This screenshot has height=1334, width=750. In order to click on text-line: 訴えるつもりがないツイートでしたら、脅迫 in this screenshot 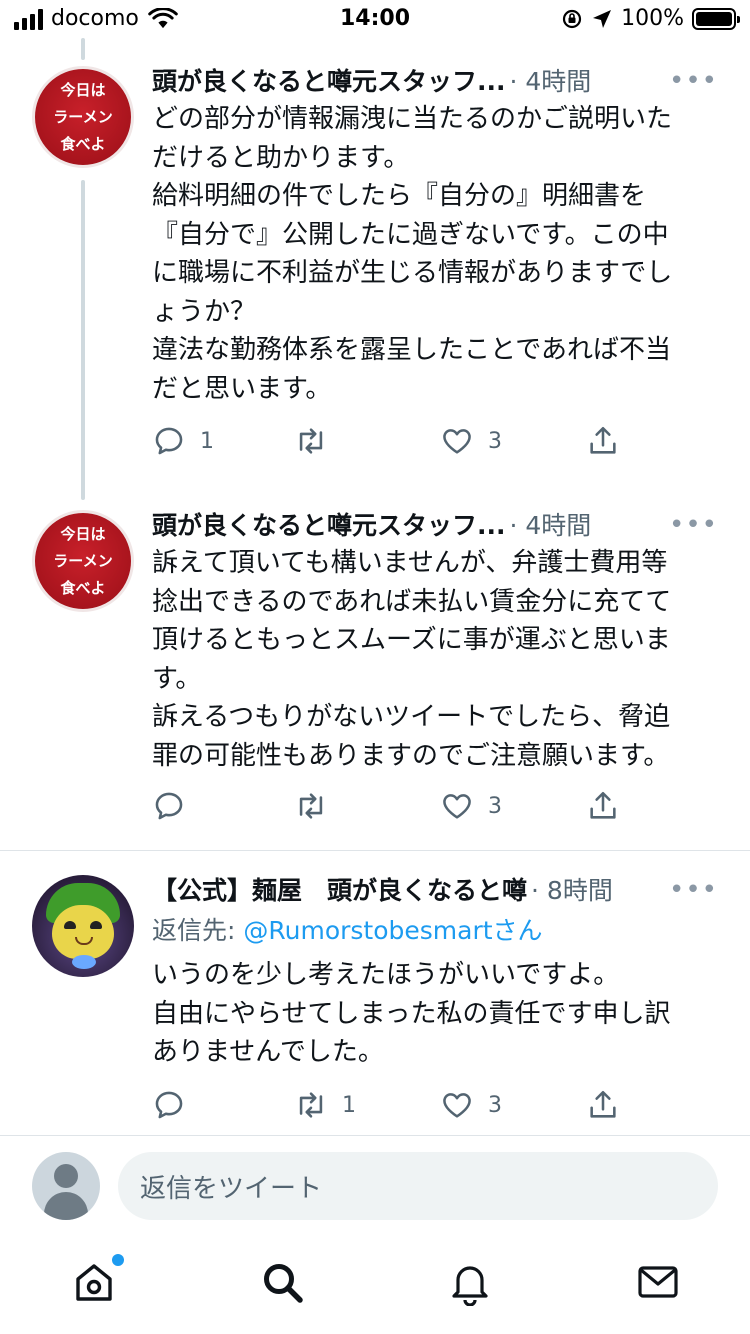, I will do `click(411, 717)`.